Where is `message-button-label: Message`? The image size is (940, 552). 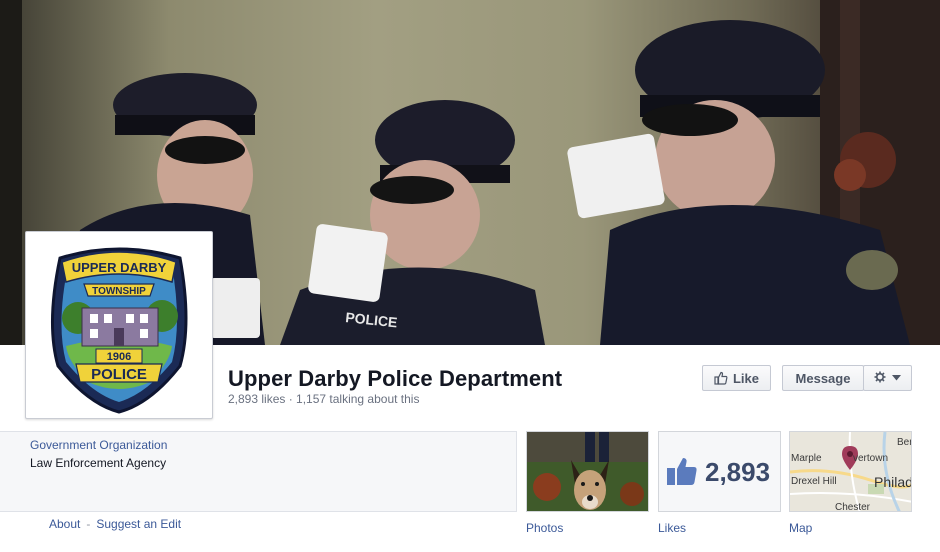
message-button-label: Message is located at coordinates (823, 378).